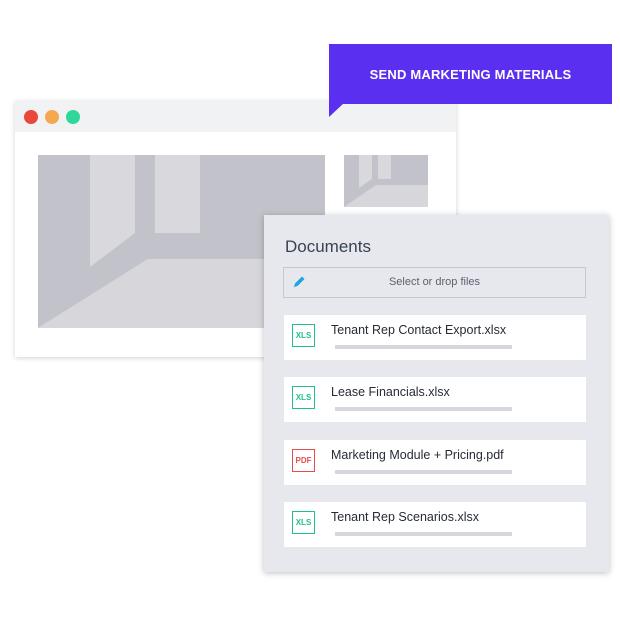 The image size is (620, 620). What do you see at coordinates (435, 337) in the screenshot?
I see `file-item: XLS Tenant Rep Contact Export.xlsx` at bounding box center [435, 337].